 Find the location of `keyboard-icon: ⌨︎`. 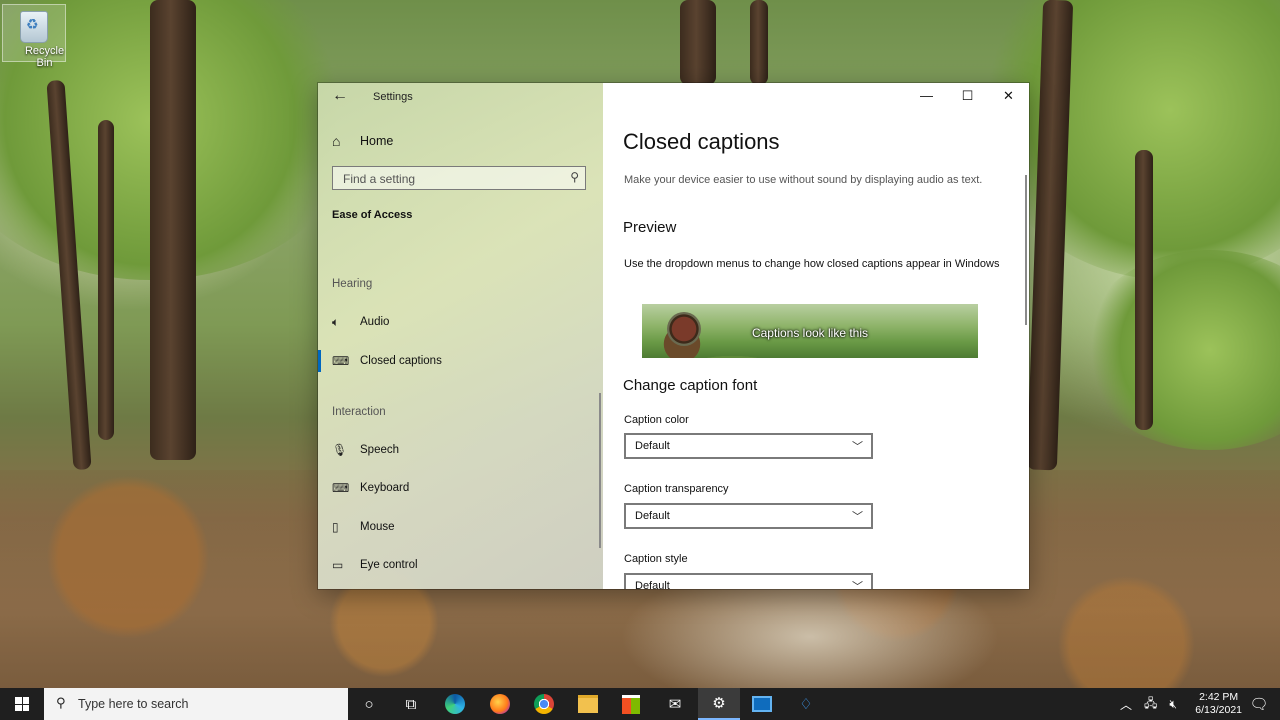

keyboard-icon: ⌨︎ is located at coordinates (341, 488).